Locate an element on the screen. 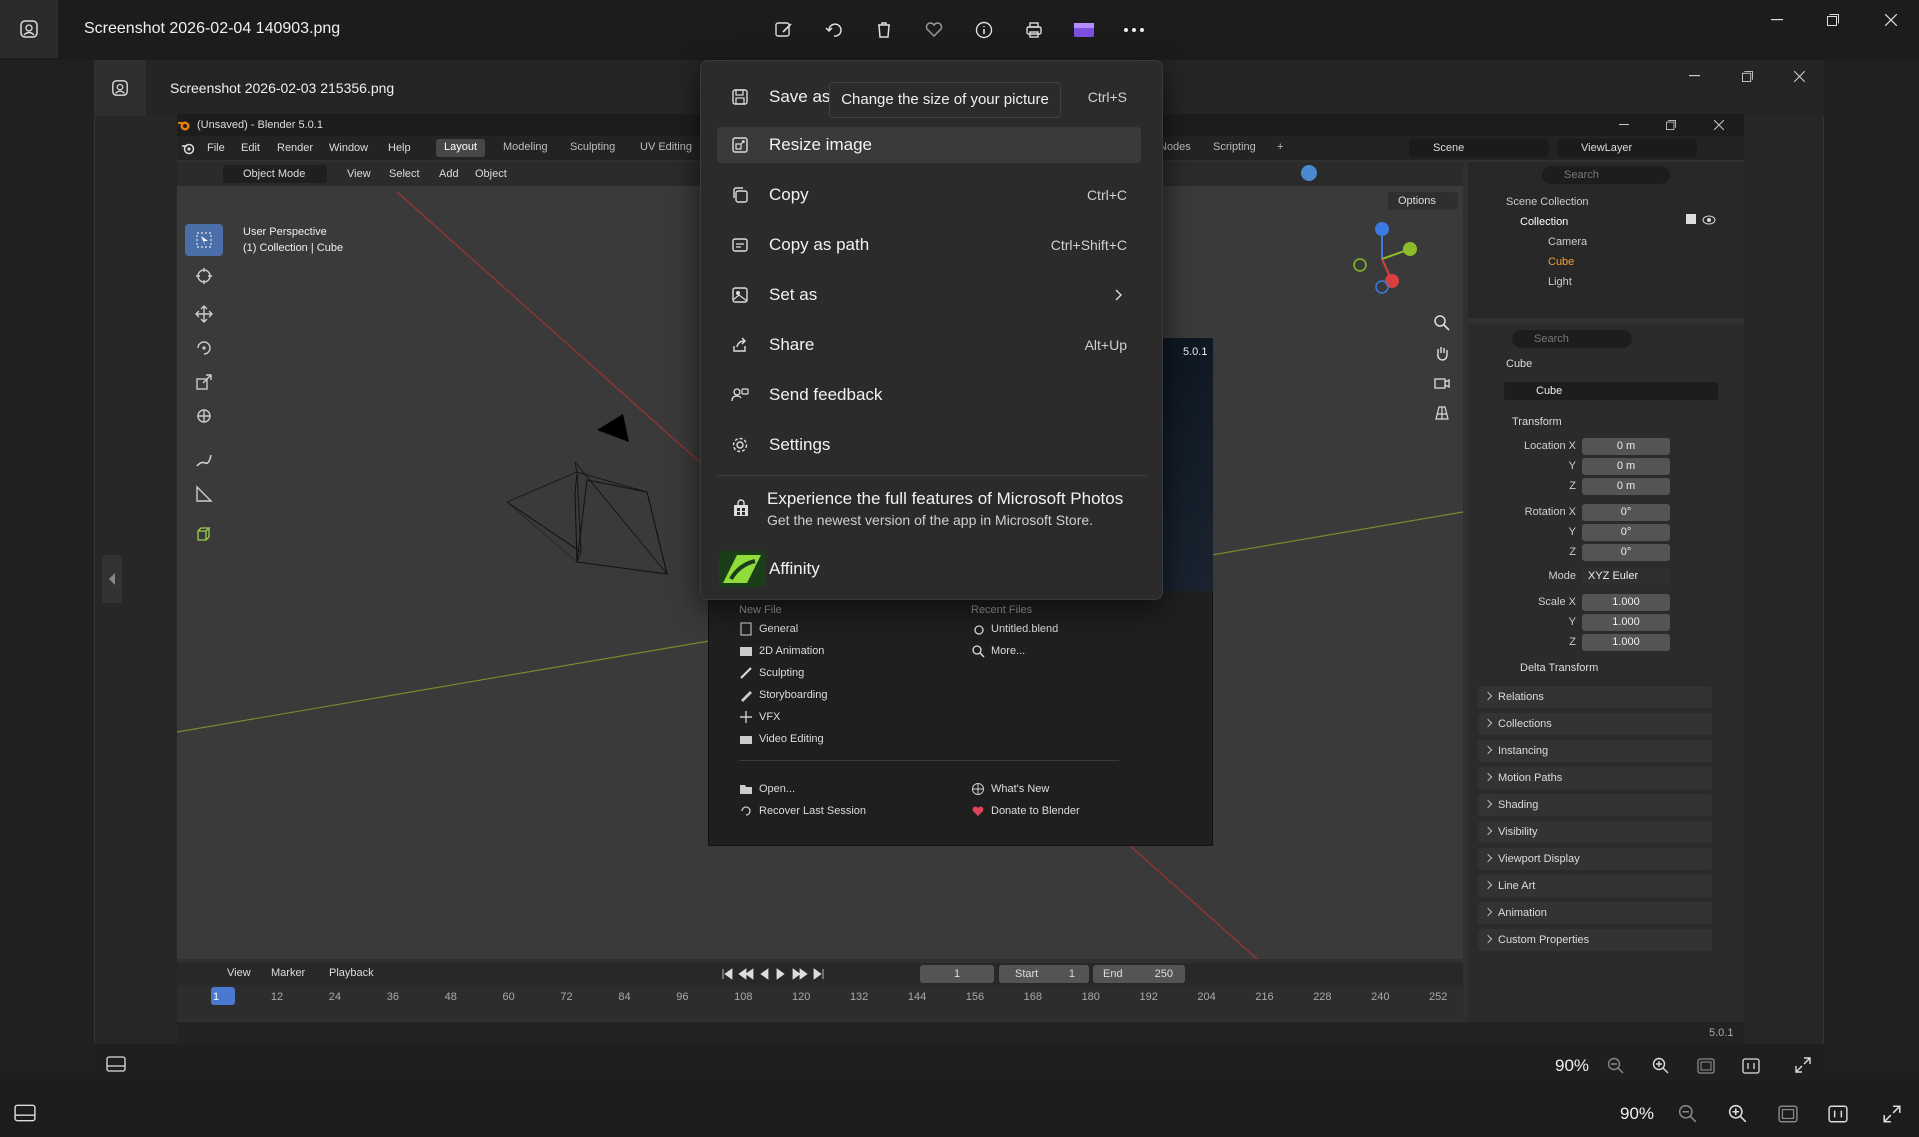  inner-fit-to-window-icon is located at coordinates (1706, 1066).